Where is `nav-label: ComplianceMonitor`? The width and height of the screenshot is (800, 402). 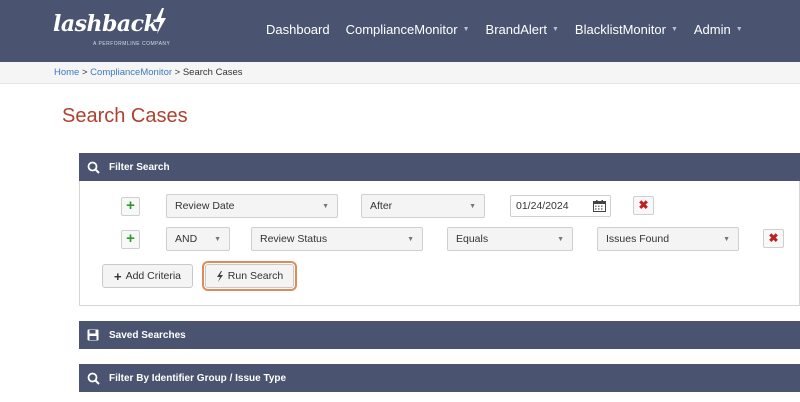
nav-label: ComplianceMonitor is located at coordinates (401, 29).